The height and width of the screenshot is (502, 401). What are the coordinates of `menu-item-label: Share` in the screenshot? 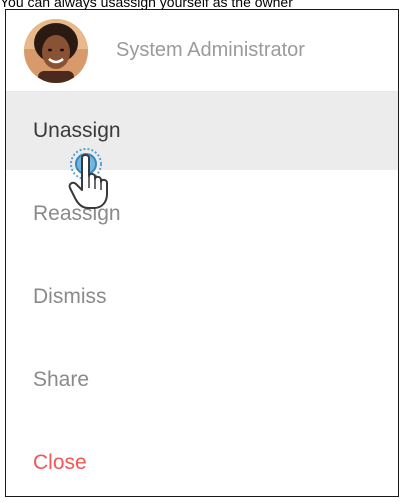 It's located at (61, 379).